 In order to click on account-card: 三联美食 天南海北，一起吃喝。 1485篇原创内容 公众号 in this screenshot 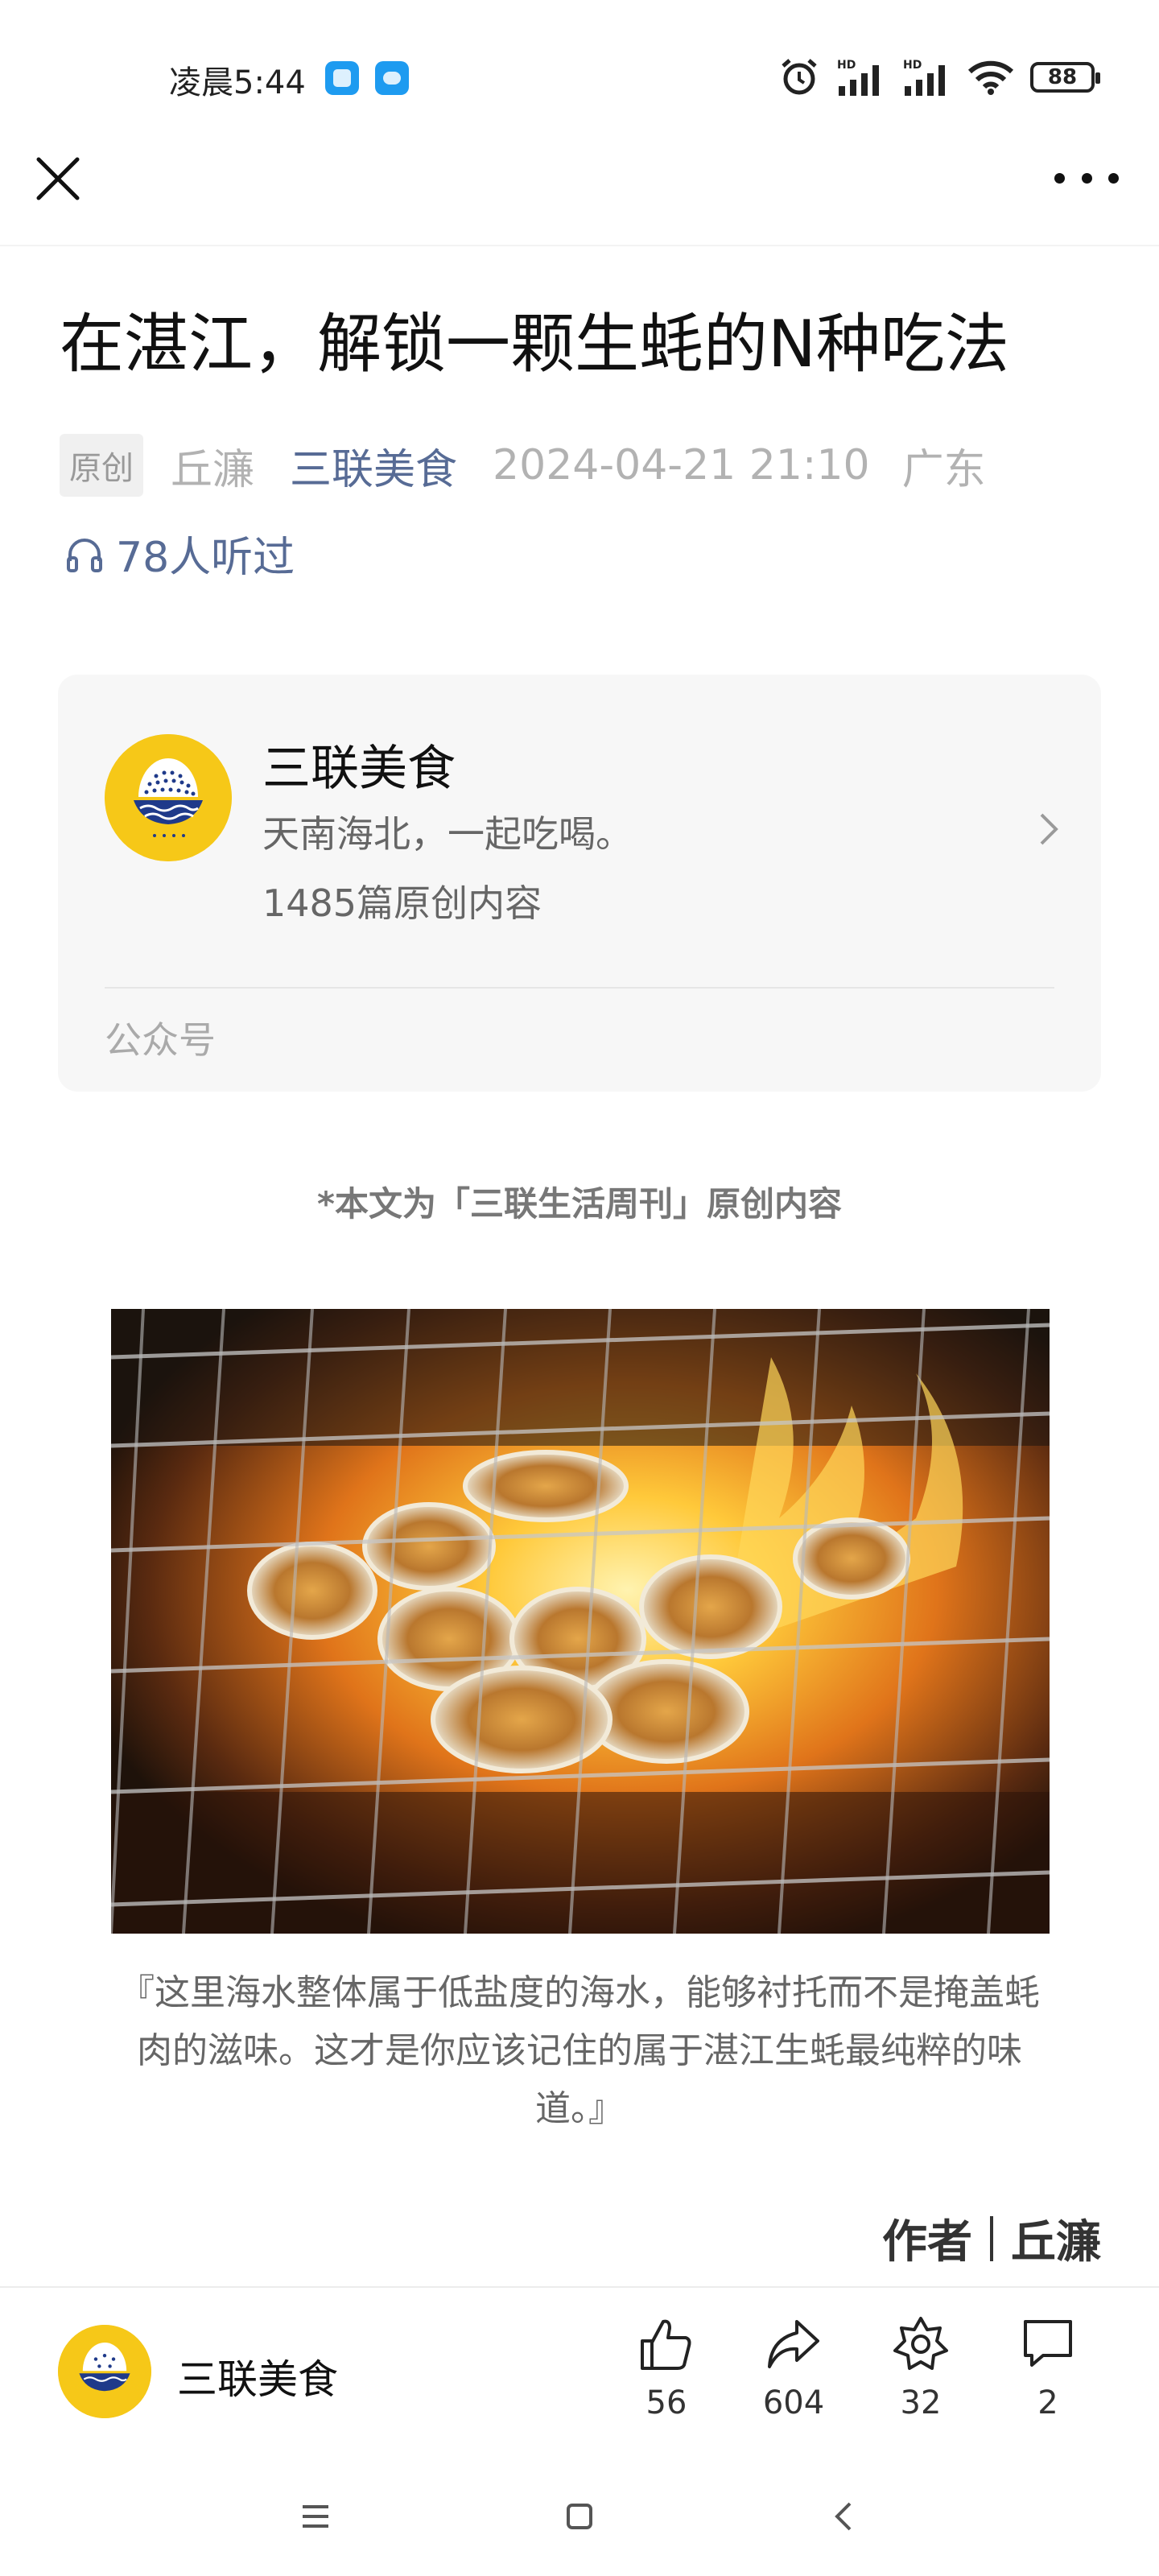, I will do `click(579, 884)`.